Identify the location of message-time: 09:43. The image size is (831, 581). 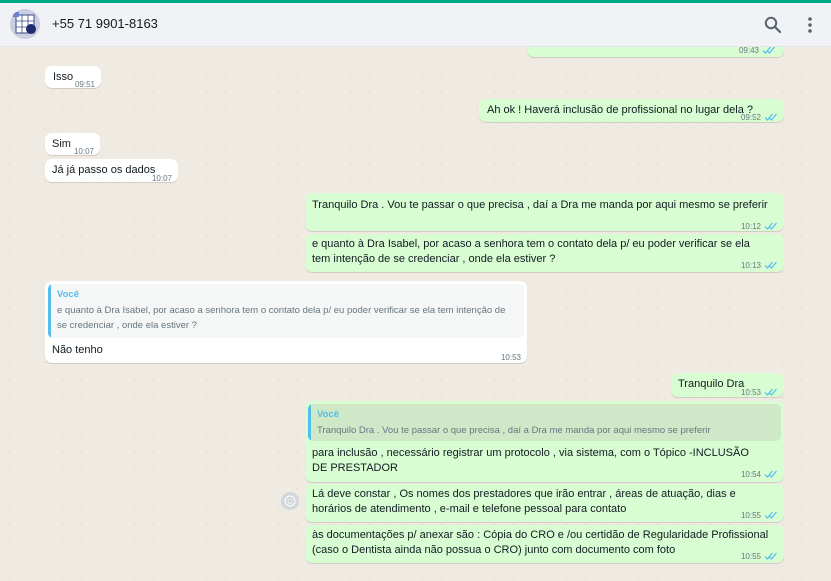
(748, 51).